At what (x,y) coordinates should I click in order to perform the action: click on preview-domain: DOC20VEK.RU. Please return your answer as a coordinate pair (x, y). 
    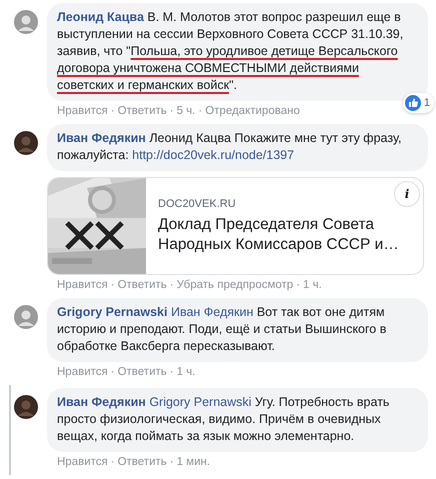
    Looking at the image, I should click on (197, 204).